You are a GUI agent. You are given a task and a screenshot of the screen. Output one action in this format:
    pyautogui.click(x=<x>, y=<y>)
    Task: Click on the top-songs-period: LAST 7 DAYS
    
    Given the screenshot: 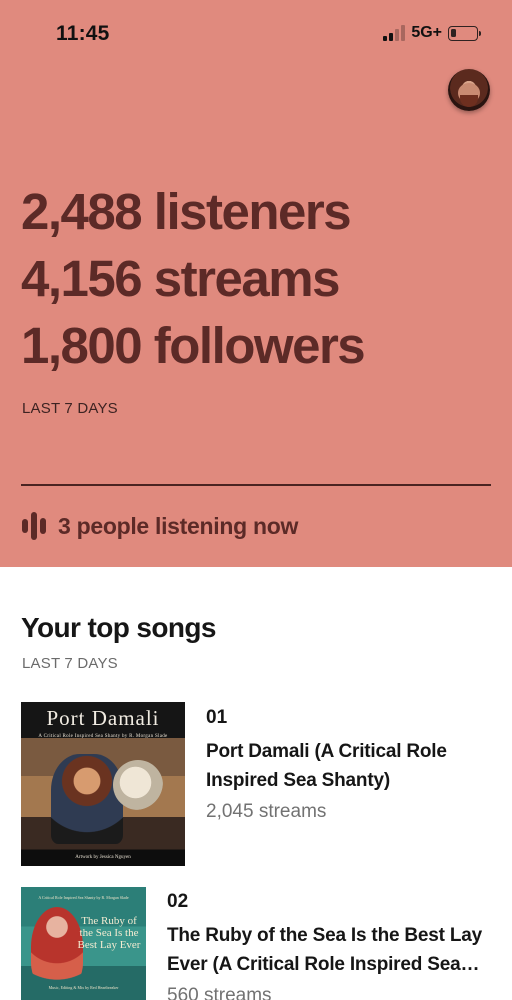 What is the action you would take?
    pyautogui.click(x=70, y=663)
    